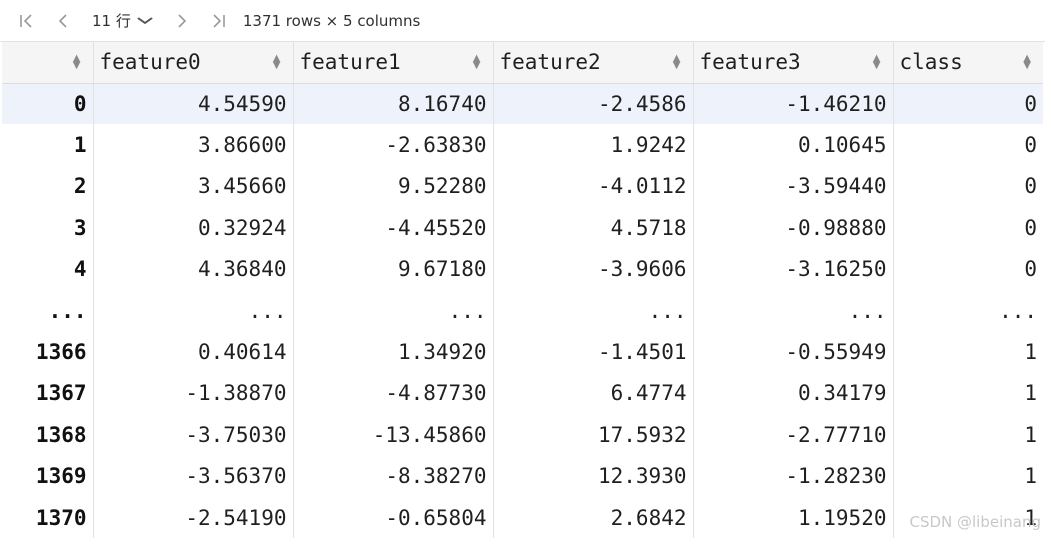  Describe the element at coordinates (522, 393) in the screenshot. I see `table-row: 1367 -1.38870 -4.87730 6.4774 0.34179 1` at that location.